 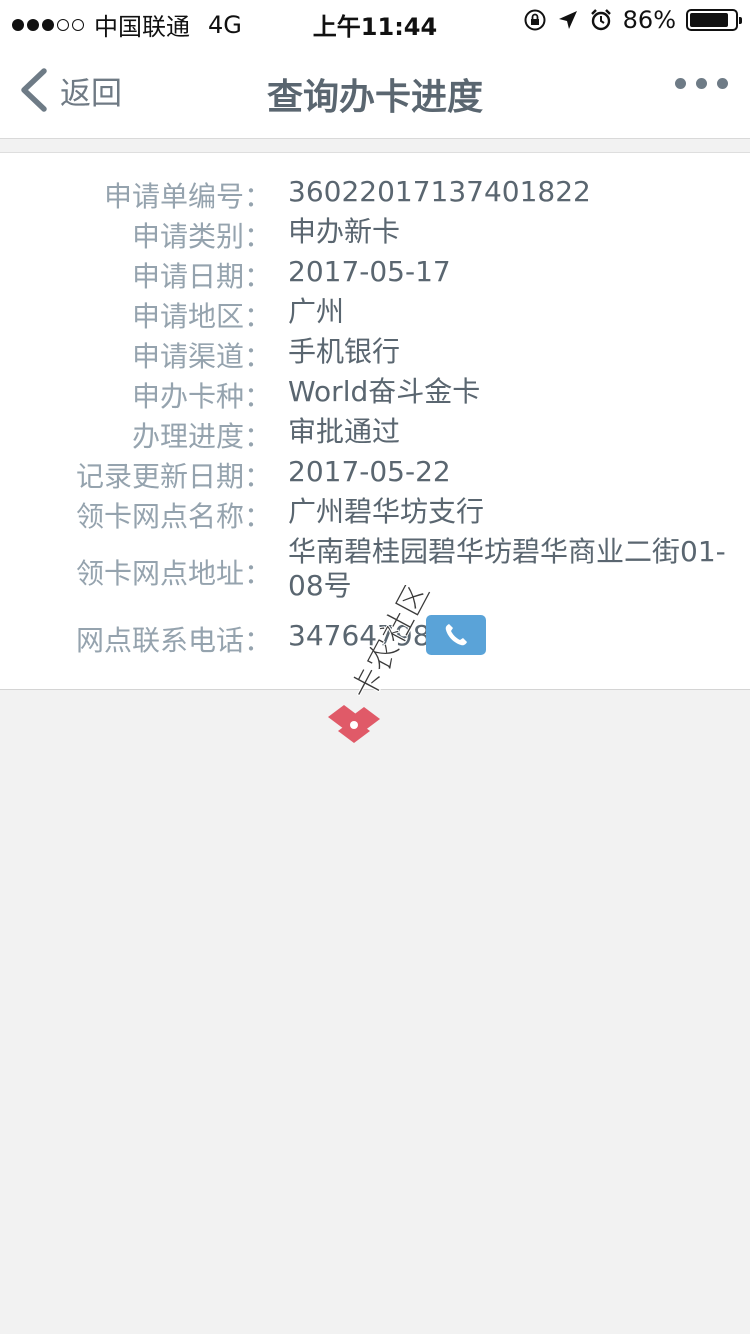 I want to click on alarm-icon, so click(x=600, y=20).